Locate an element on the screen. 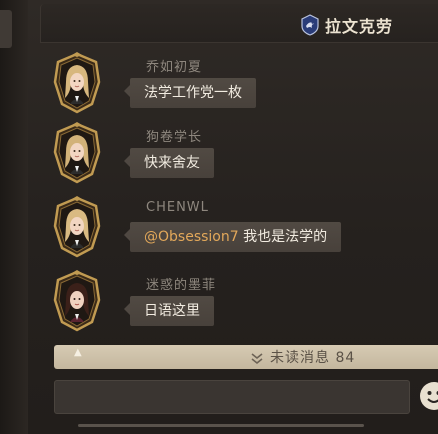  raven-crest-icon is located at coordinates (310, 25).